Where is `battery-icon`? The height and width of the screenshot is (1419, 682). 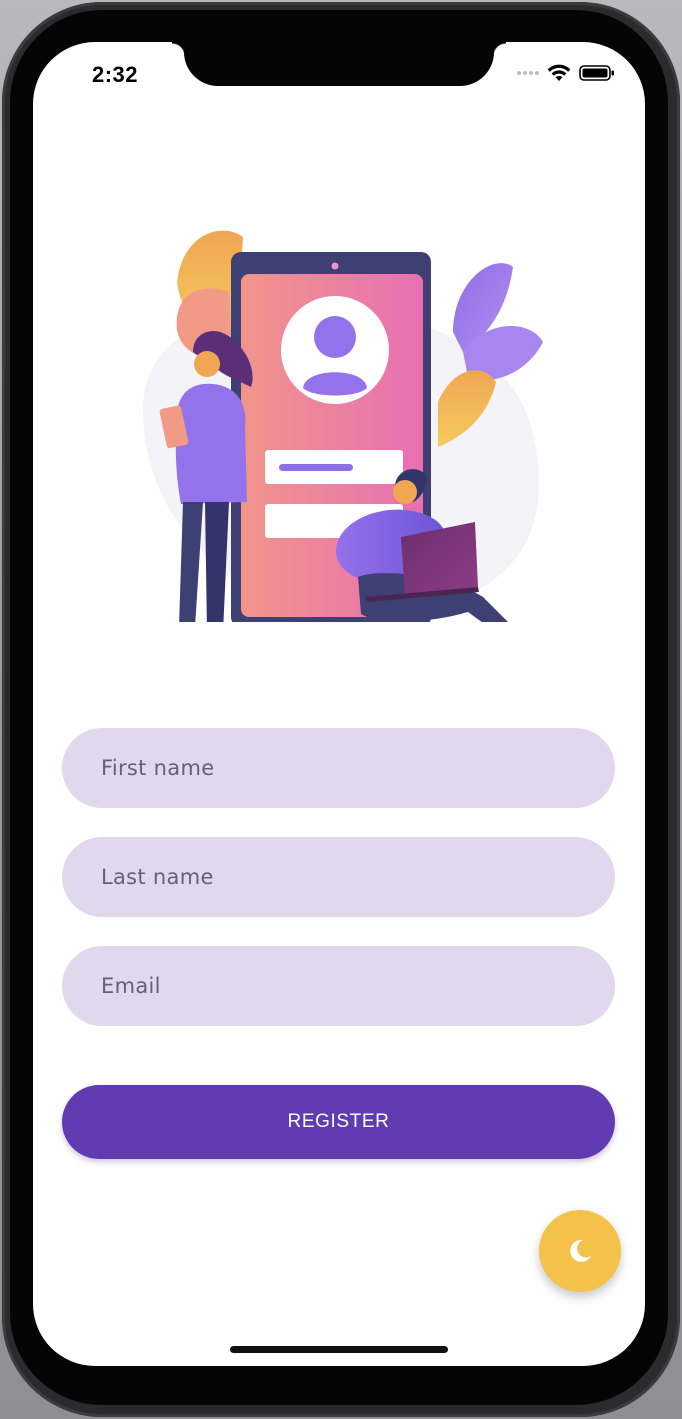
battery-icon is located at coordinates (596, 73).